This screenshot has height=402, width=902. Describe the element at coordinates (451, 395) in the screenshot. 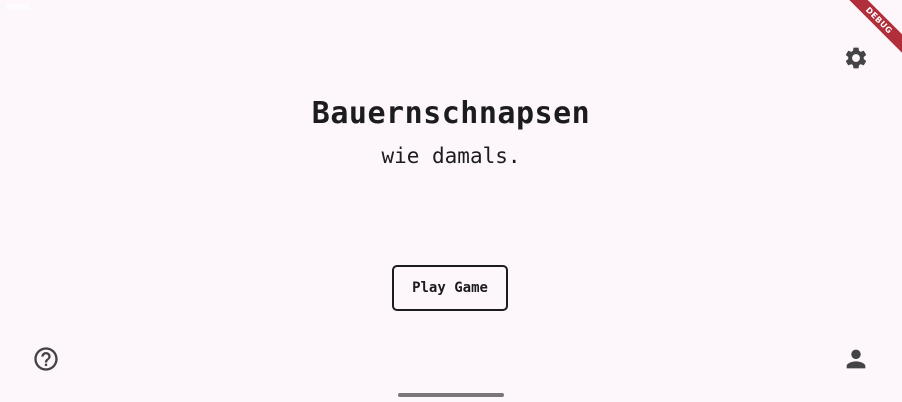

I see `home-indicator` at that location.